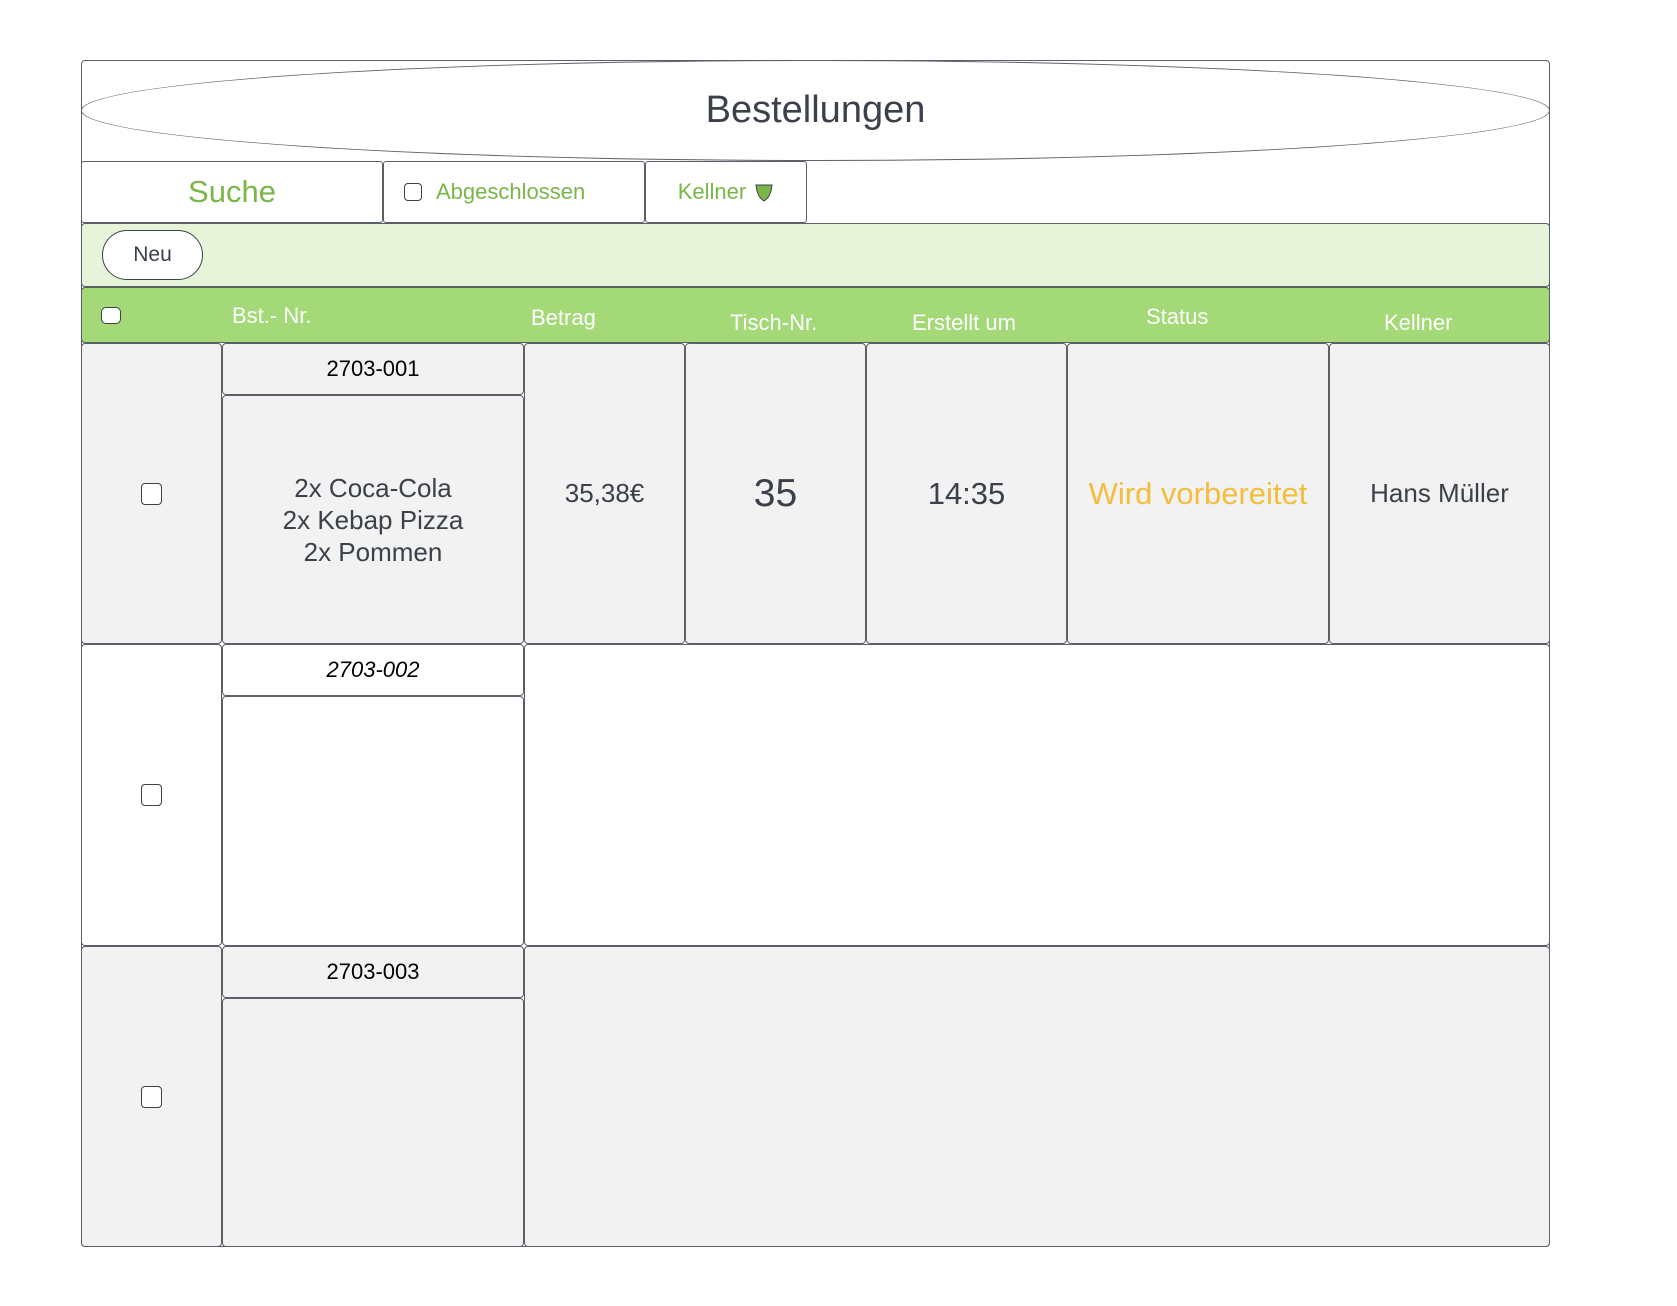  What do you see at coordinates (271, 316) in the screenshot?
I see `col-order-no: Bst.- Nr.` at bounding box center [271, 316].